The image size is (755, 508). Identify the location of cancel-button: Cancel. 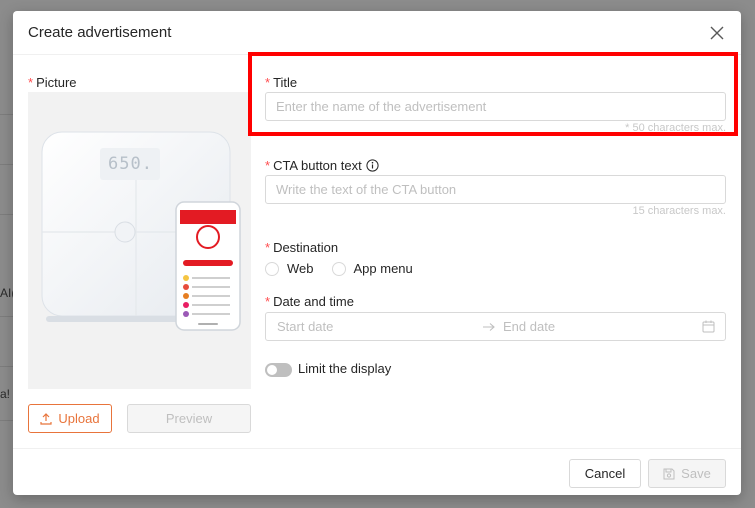
(605, 473).